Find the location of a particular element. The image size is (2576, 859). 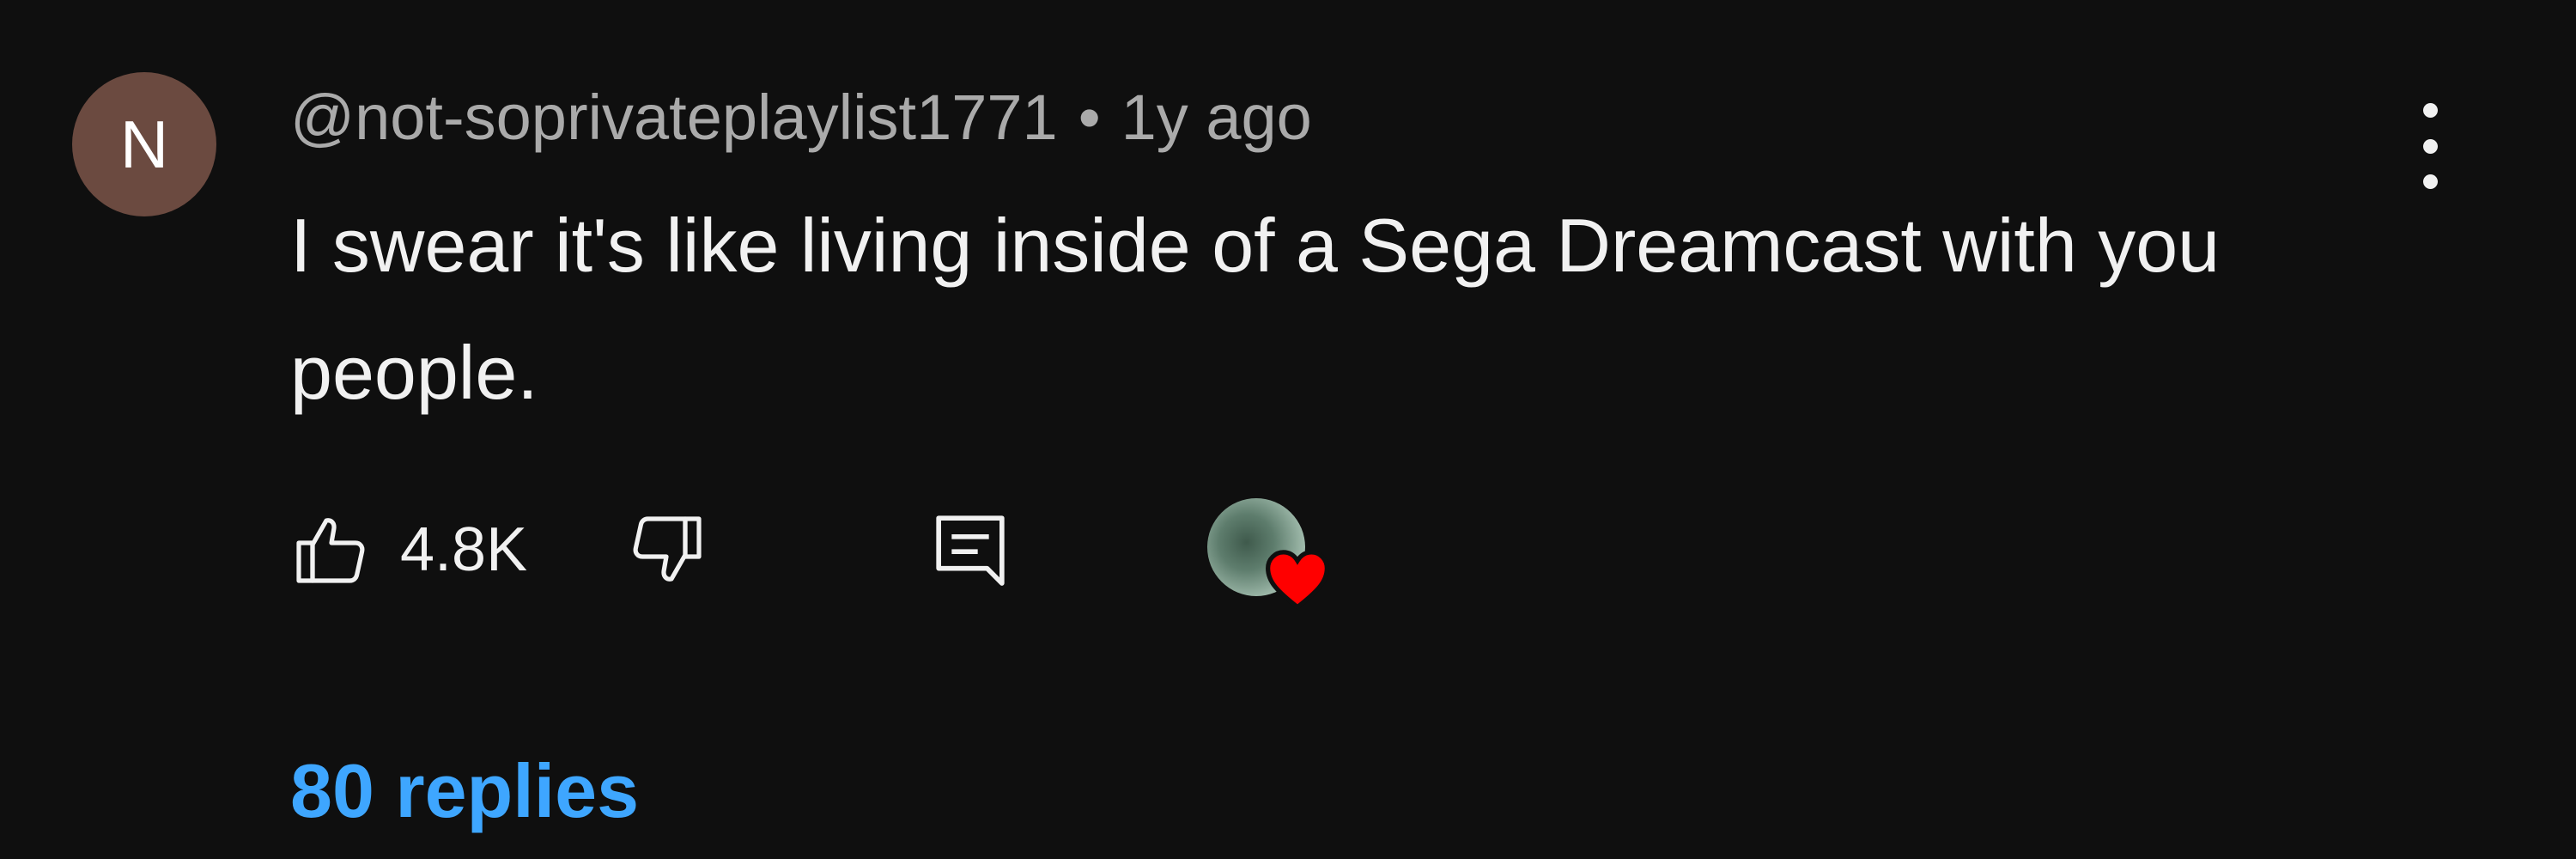

comment-header: @not-soprivateplaylist1771 • 1y ago is located at coordinates (801, 117).